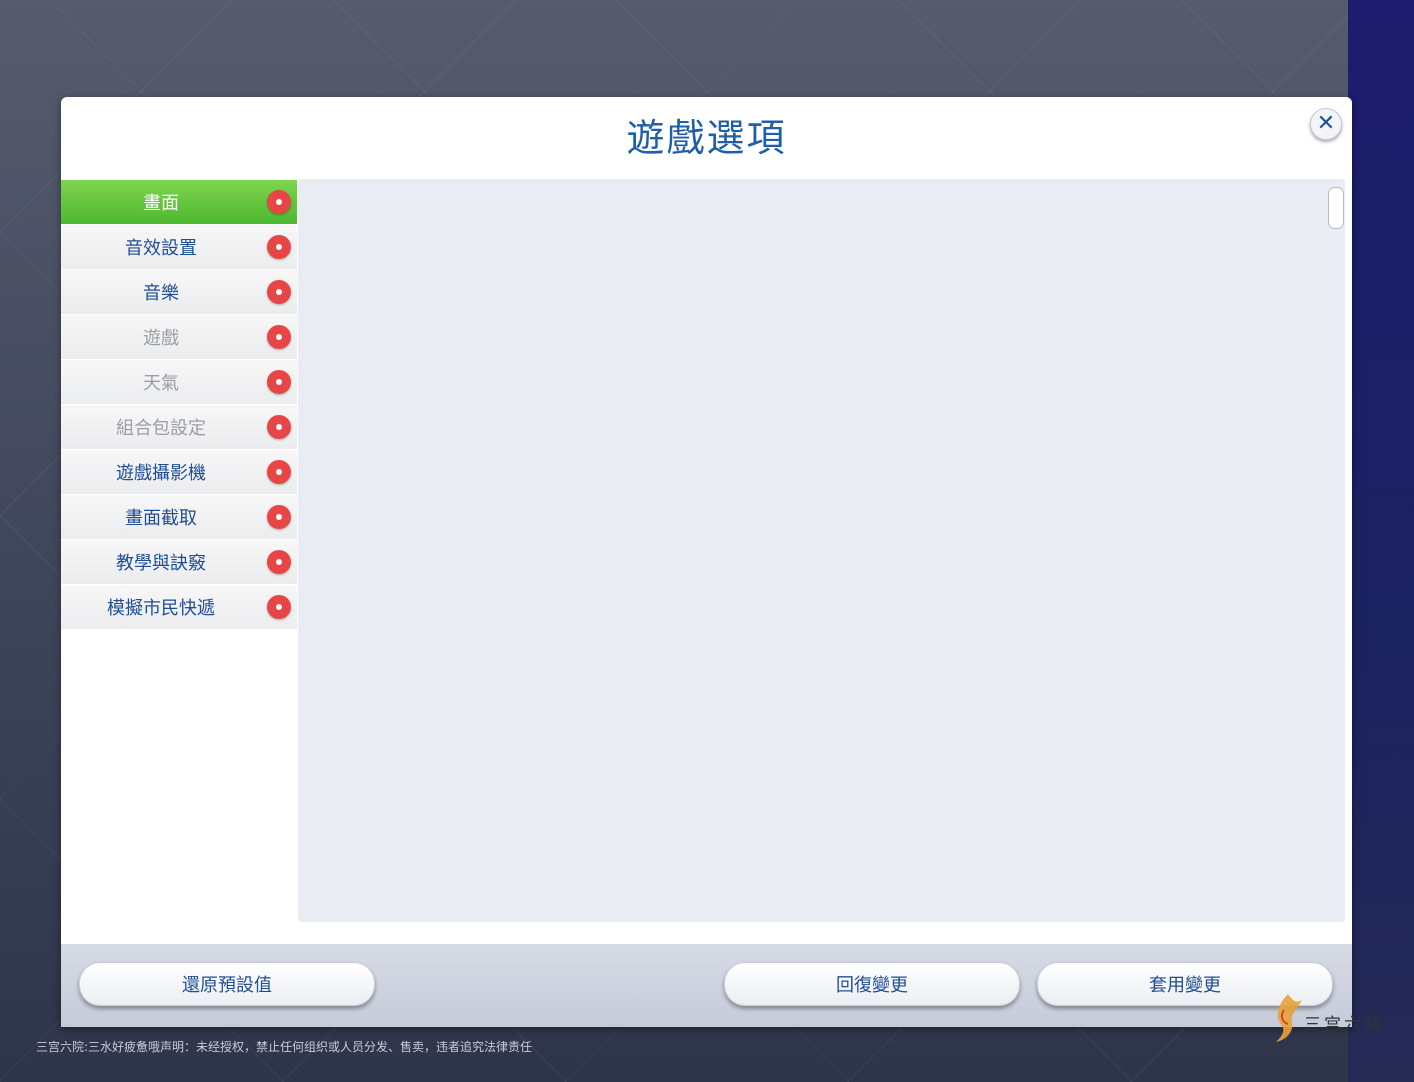 This screenshot has height=1082, width=1414. I want to click on sidebar-item-audio: 音效設置, so click(179, 247).